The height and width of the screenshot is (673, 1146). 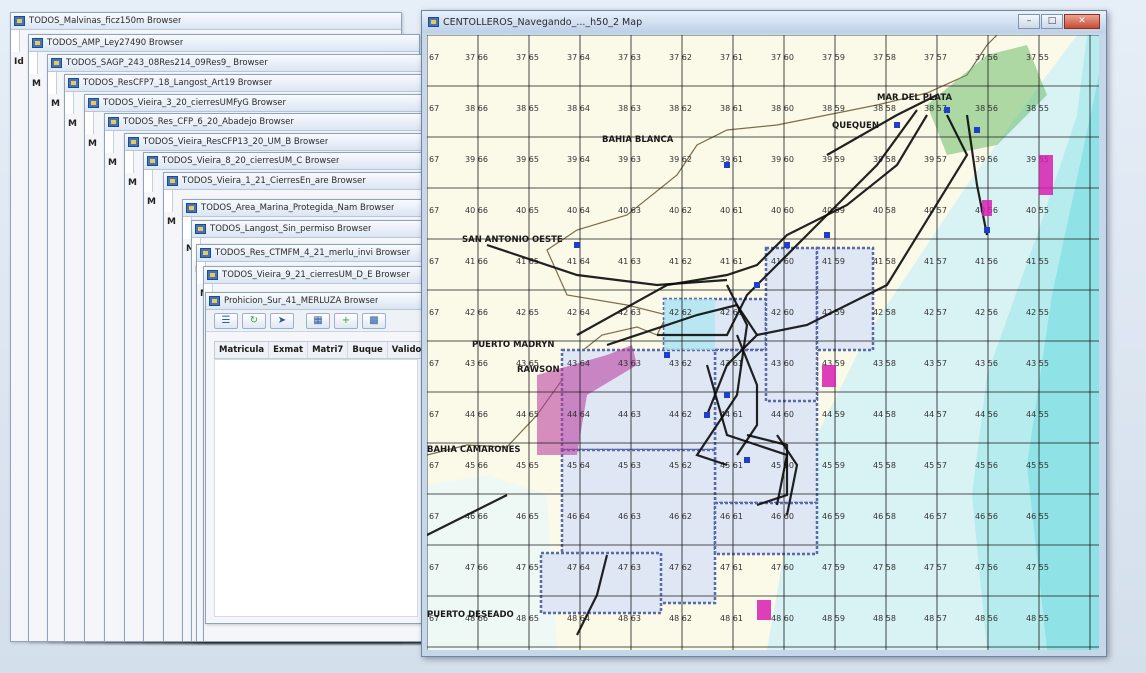 What do you see at coordinates (1037, 57) in the screenshot?
I see `grid-cell-label: 37 55` at bounding box center [1037, 57].